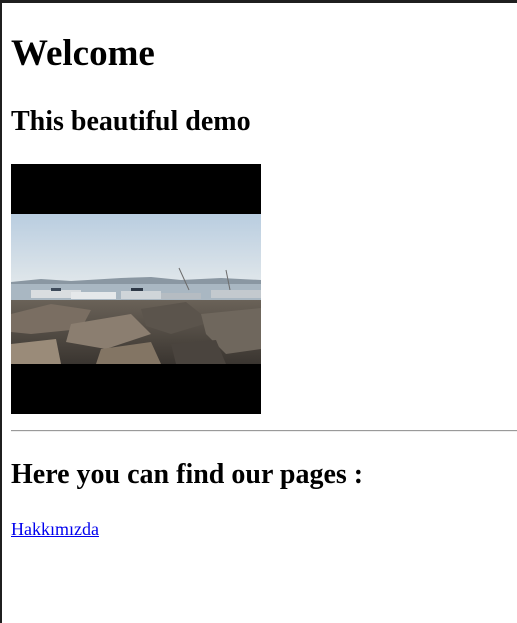 Image resolution: width=517 pixels, height=623 pixels. What do you see at coordinates (131, 121) in the screenshot?
I see `page-subtitle: This beautiful demo` at bounding box center [131, 121].